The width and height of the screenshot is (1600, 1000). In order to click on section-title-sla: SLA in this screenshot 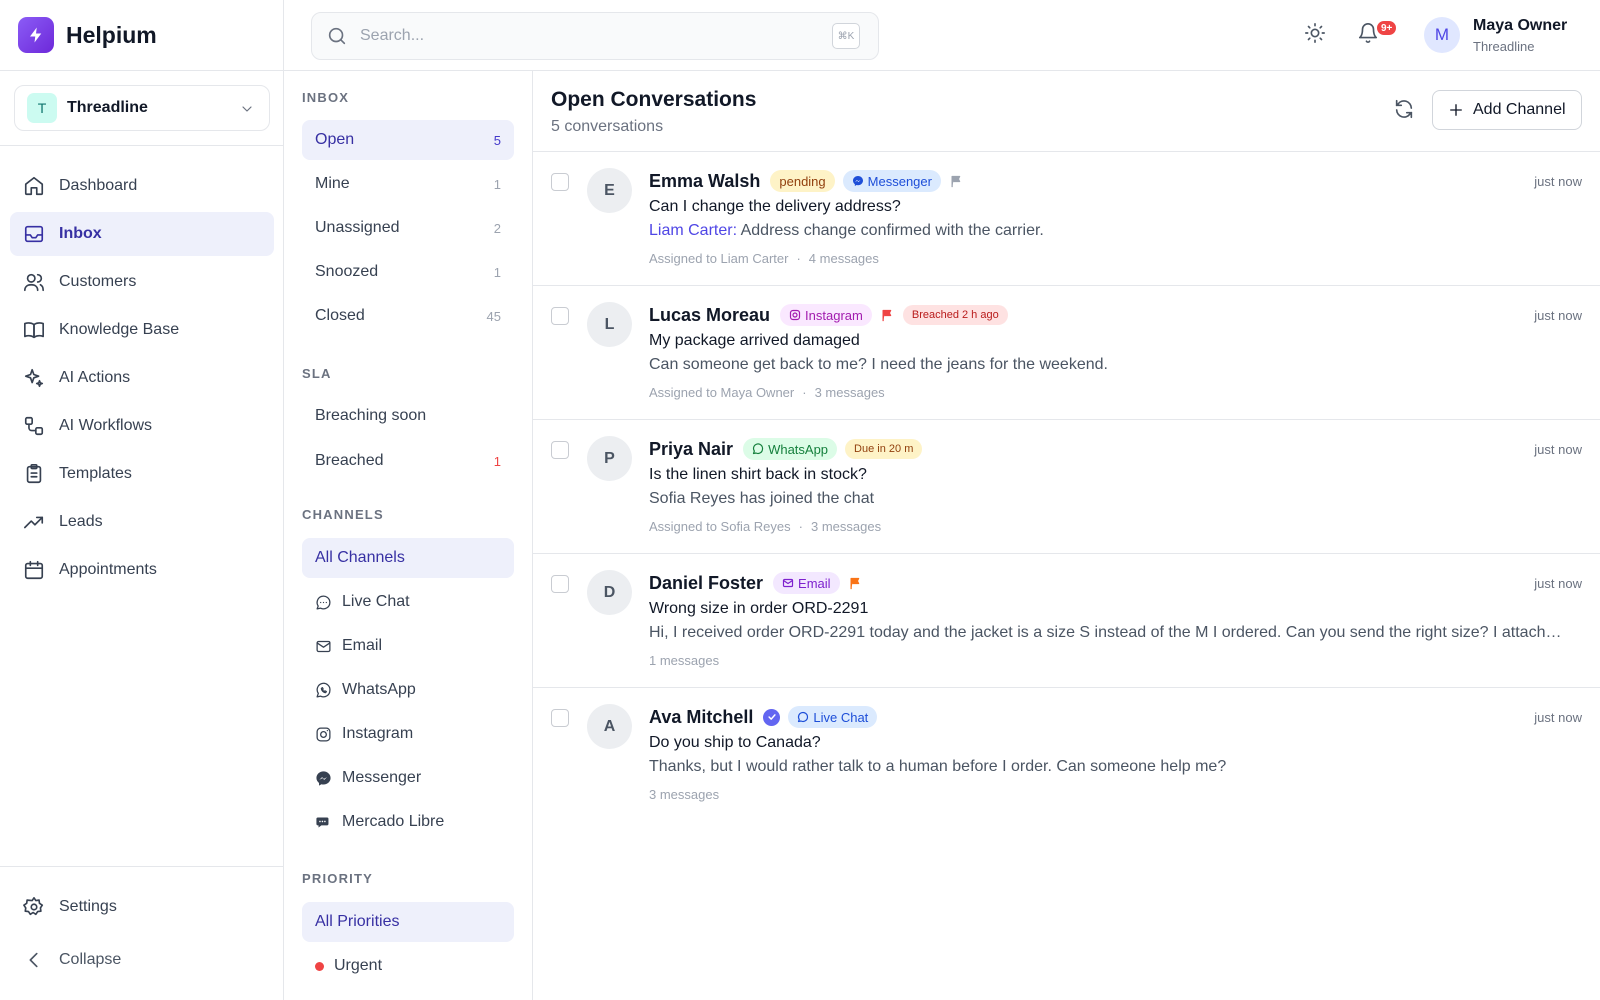, I will do `click(317, 373)`.